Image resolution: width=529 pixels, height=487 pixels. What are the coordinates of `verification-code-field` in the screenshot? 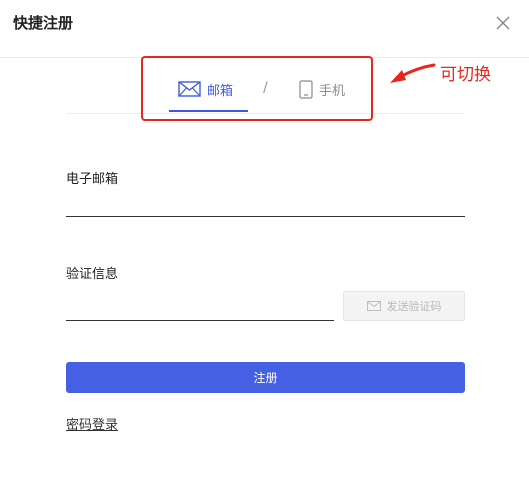 It's located at (200, 306).